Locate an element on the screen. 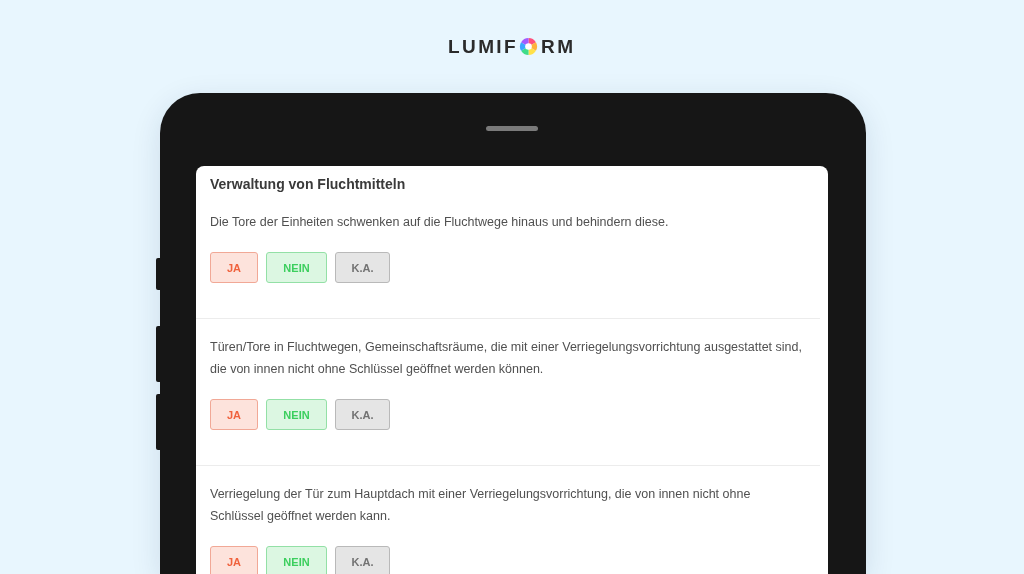  logo-text: LUMIF is located at coordinates (483, 46).